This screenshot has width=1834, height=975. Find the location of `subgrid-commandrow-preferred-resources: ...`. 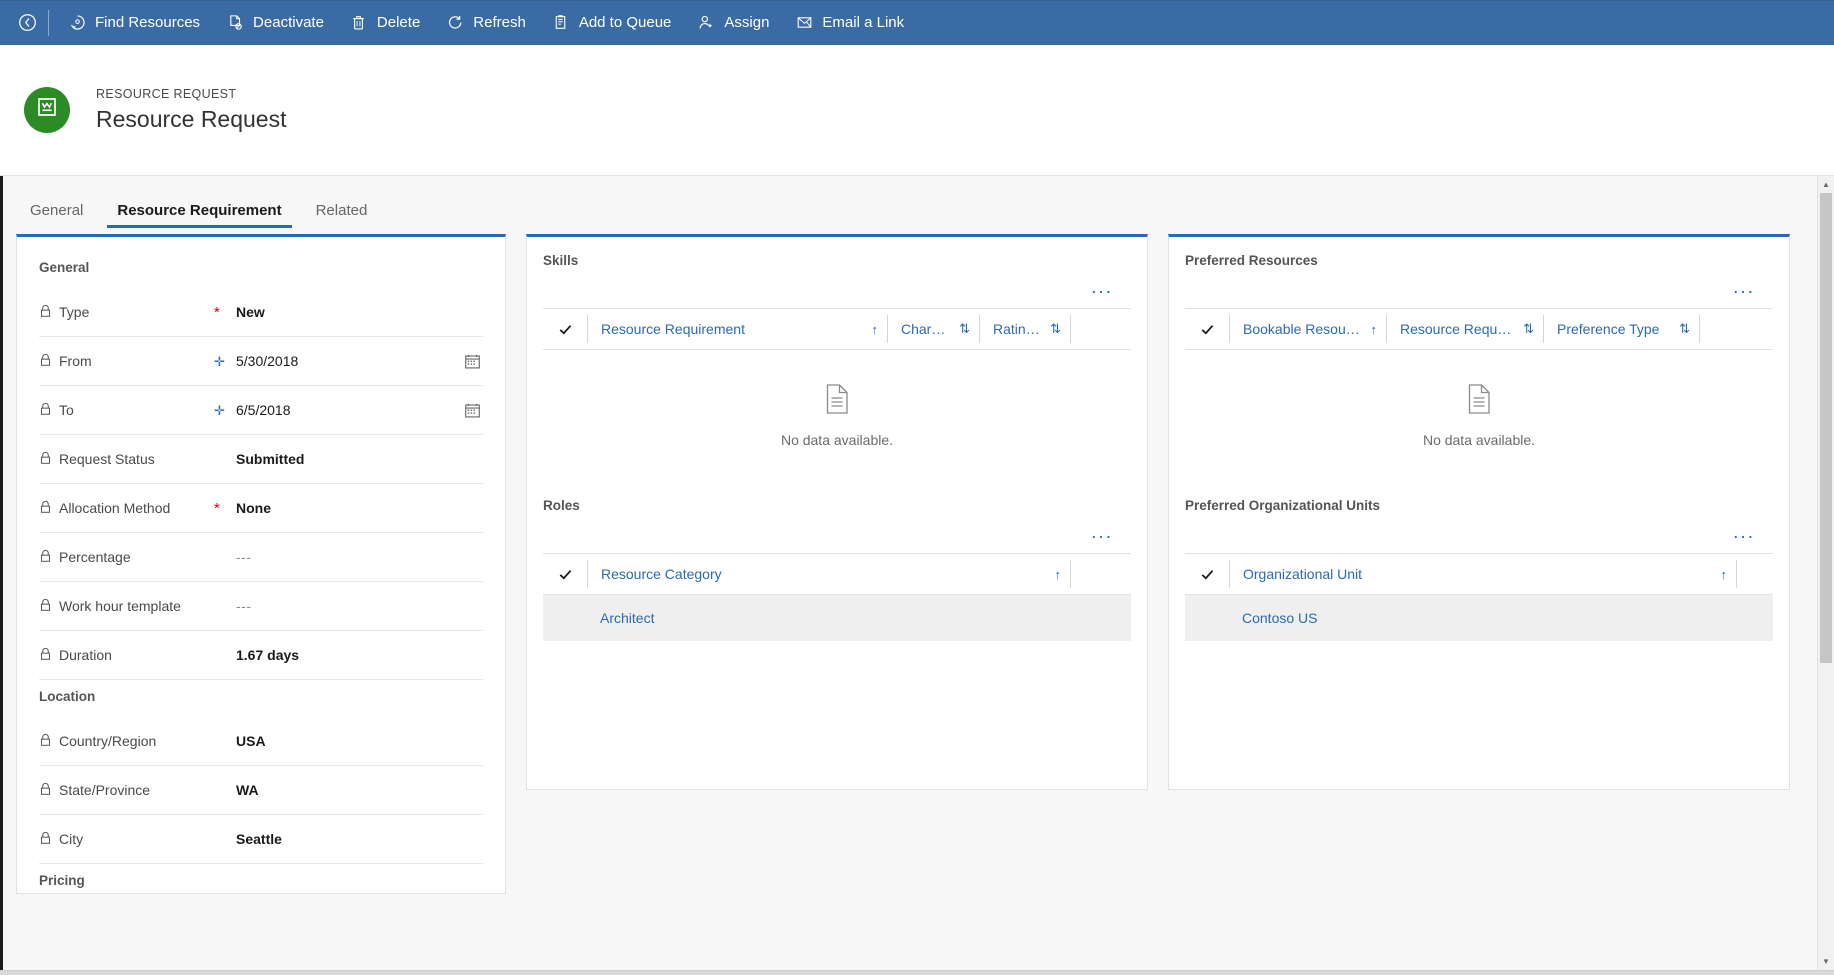

subgrid-commandrow-preferred-resources: ... is located at coordinates (1479, 288).